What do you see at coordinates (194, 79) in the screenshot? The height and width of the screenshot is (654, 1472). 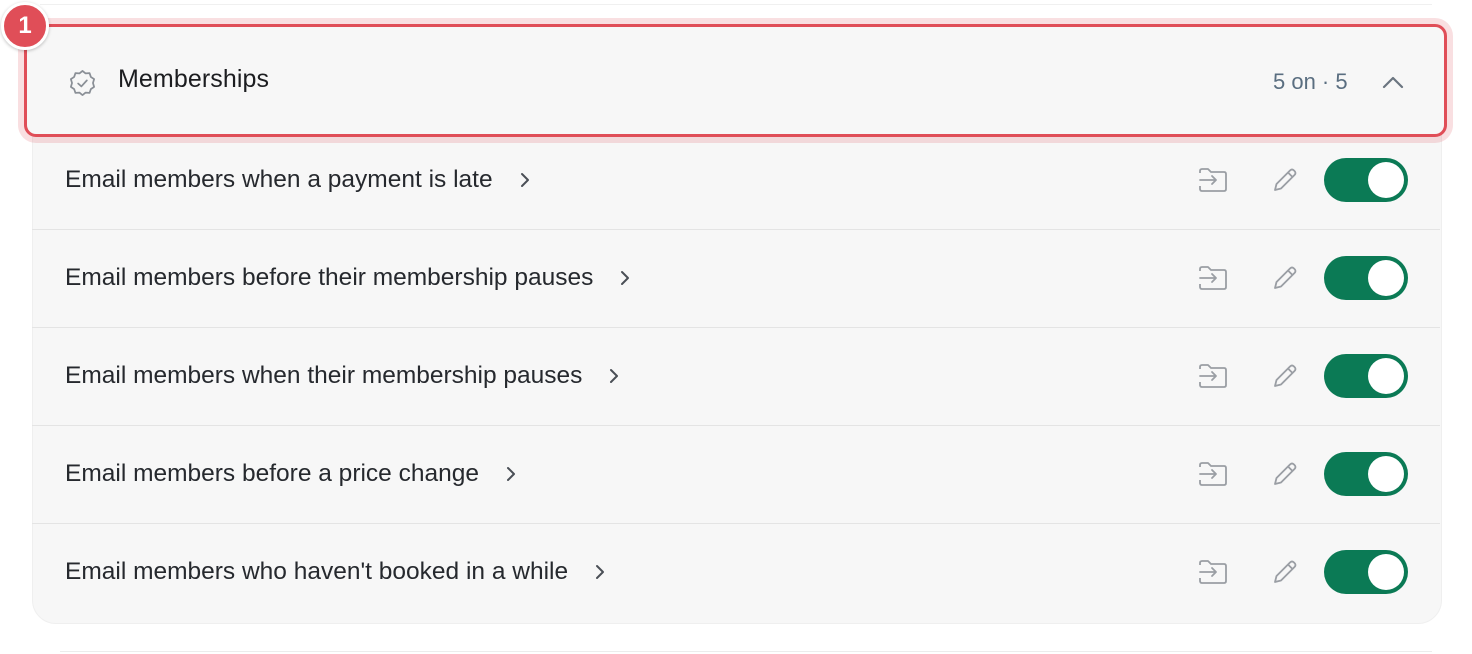 I see `section-title: Memberships` at bounding box center [194, 79].